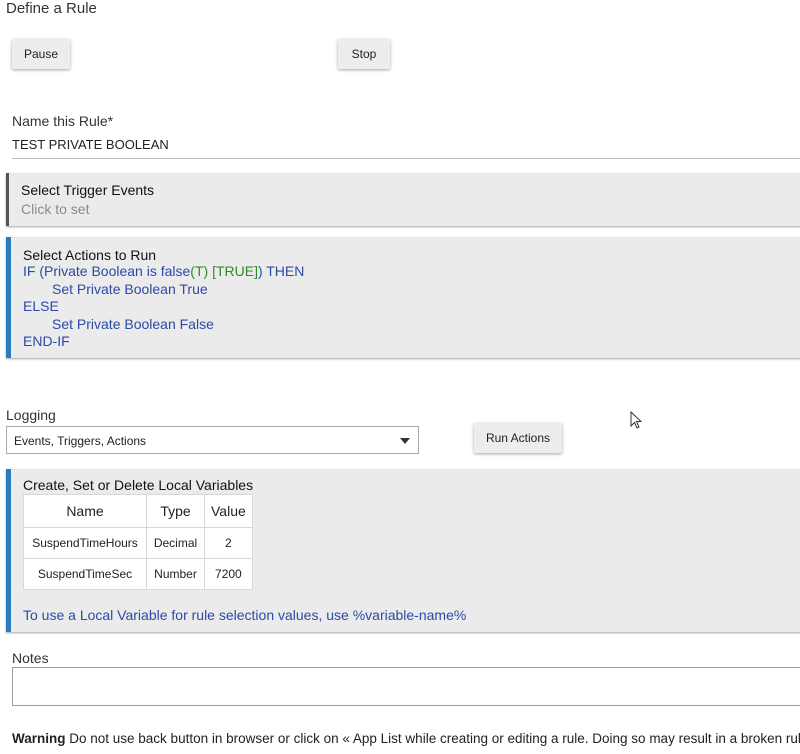  What do you see at coordinates (41, 306) in the screenshot?
I see `action-else-line: ELSE` at bounding box center [41, 306].